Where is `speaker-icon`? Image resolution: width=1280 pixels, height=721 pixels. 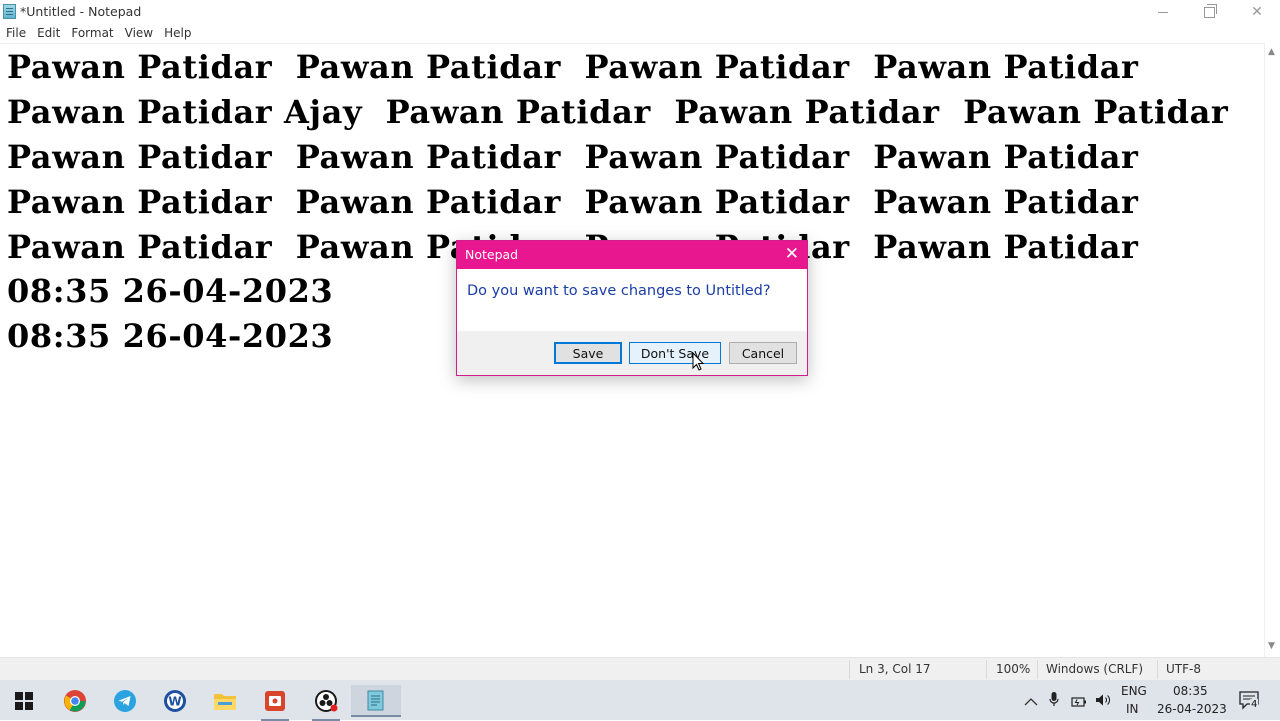
speaker-icon is located at coordinates (1103, 701).